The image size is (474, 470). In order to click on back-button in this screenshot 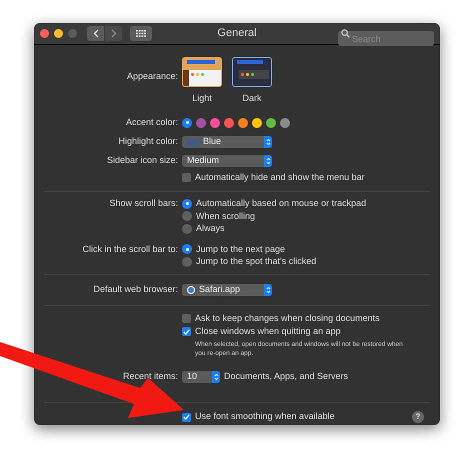, I will do `click(95, 33)`.